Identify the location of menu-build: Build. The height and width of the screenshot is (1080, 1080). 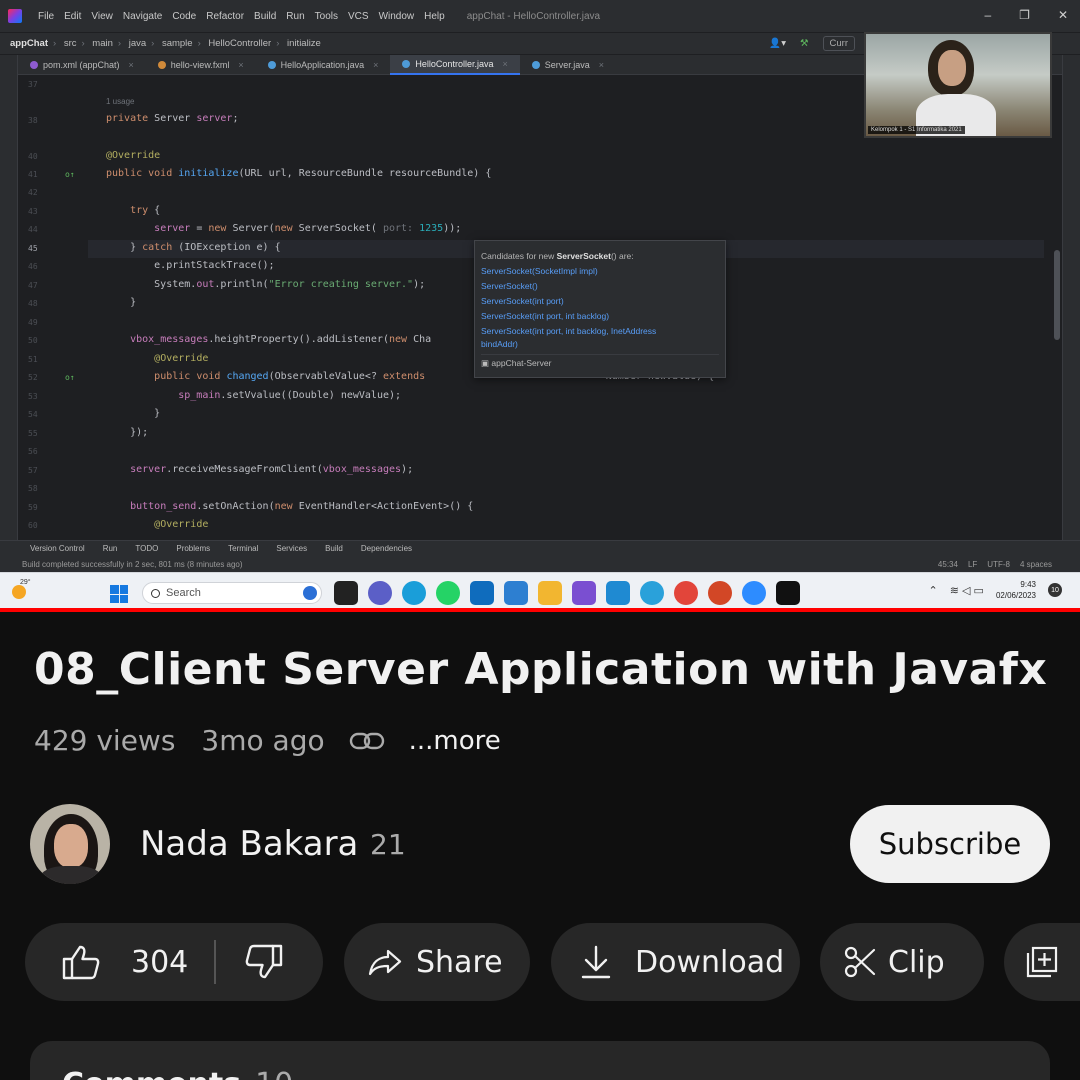
(265, 16).